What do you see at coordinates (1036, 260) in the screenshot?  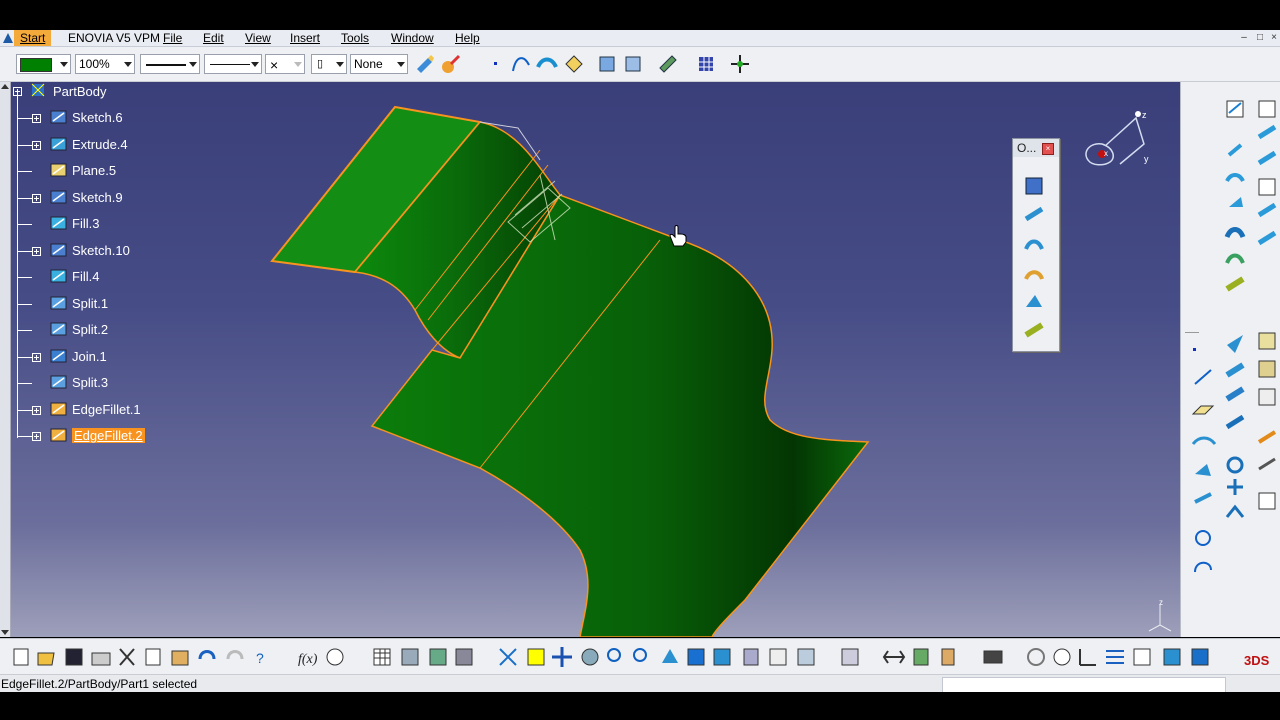 I see `floating-tool-icons` at bounding box center [1036, 260].